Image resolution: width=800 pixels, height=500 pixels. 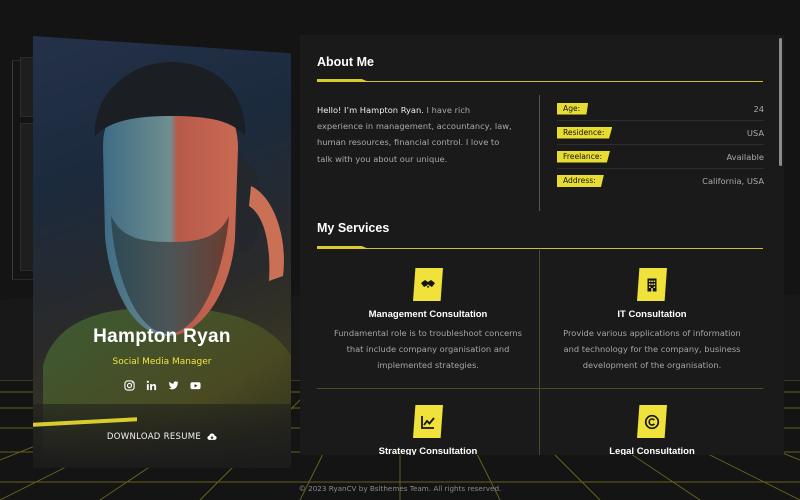 I want to click on social-links, so click(x=162, y=385).